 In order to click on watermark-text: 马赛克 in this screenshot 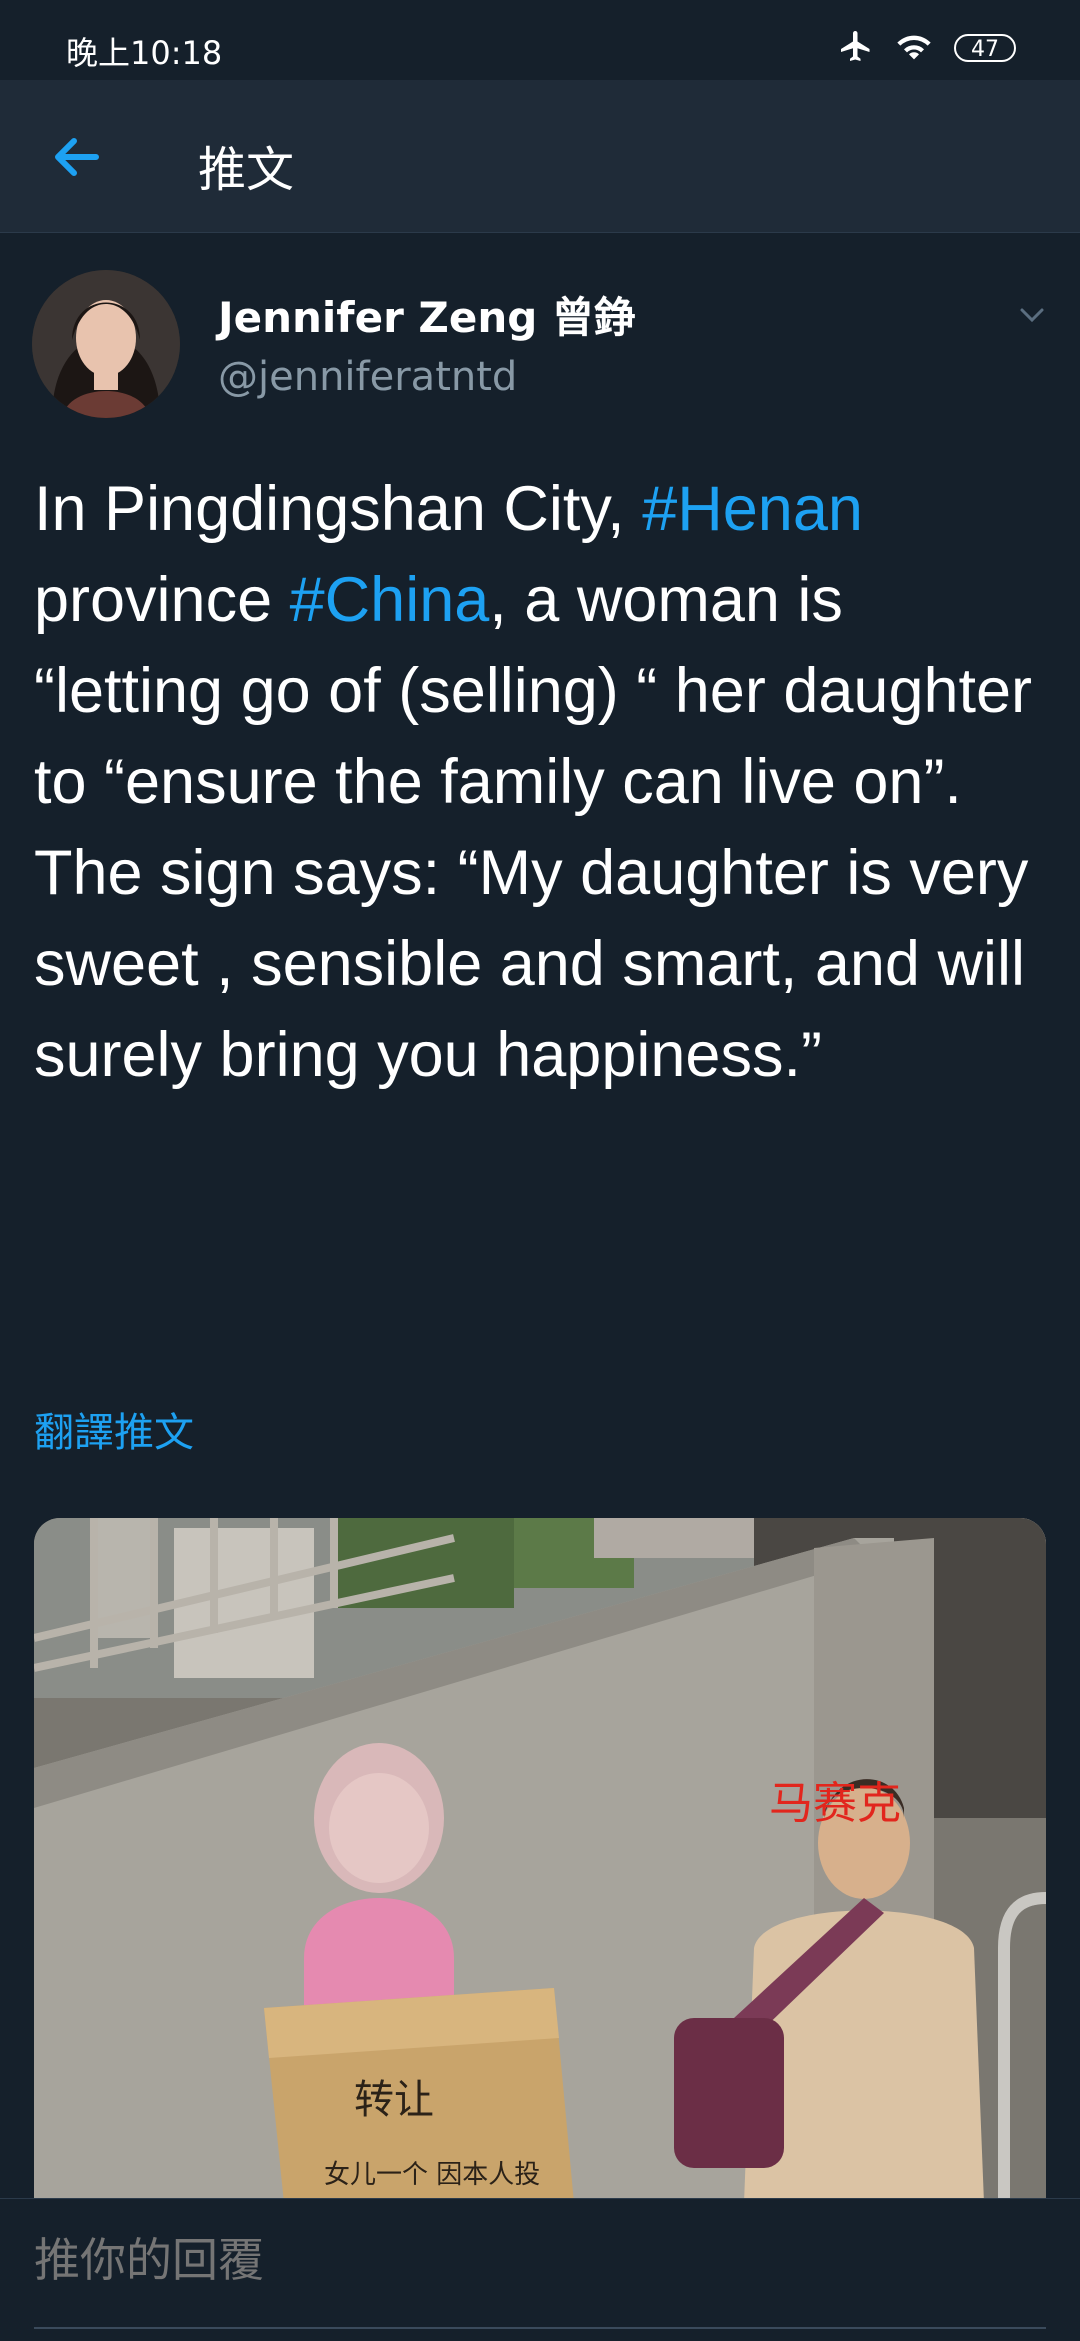, I will do `click(835, 1803)`.